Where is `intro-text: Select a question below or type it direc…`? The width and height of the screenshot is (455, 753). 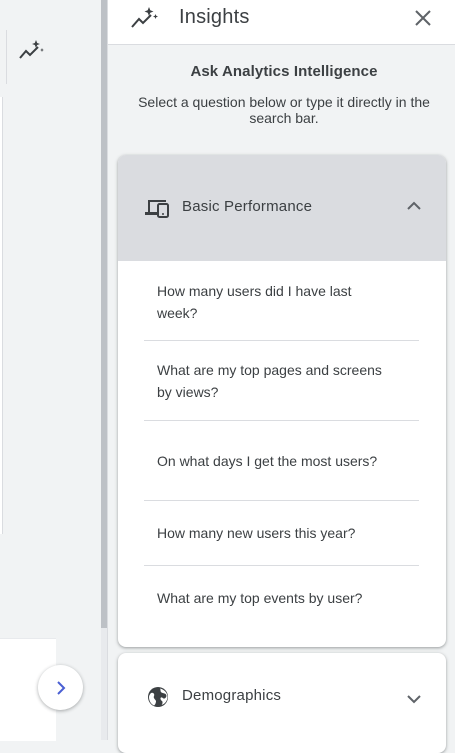
intro-text: Select a question below or type it direc… is located at coordinates (284, 110).